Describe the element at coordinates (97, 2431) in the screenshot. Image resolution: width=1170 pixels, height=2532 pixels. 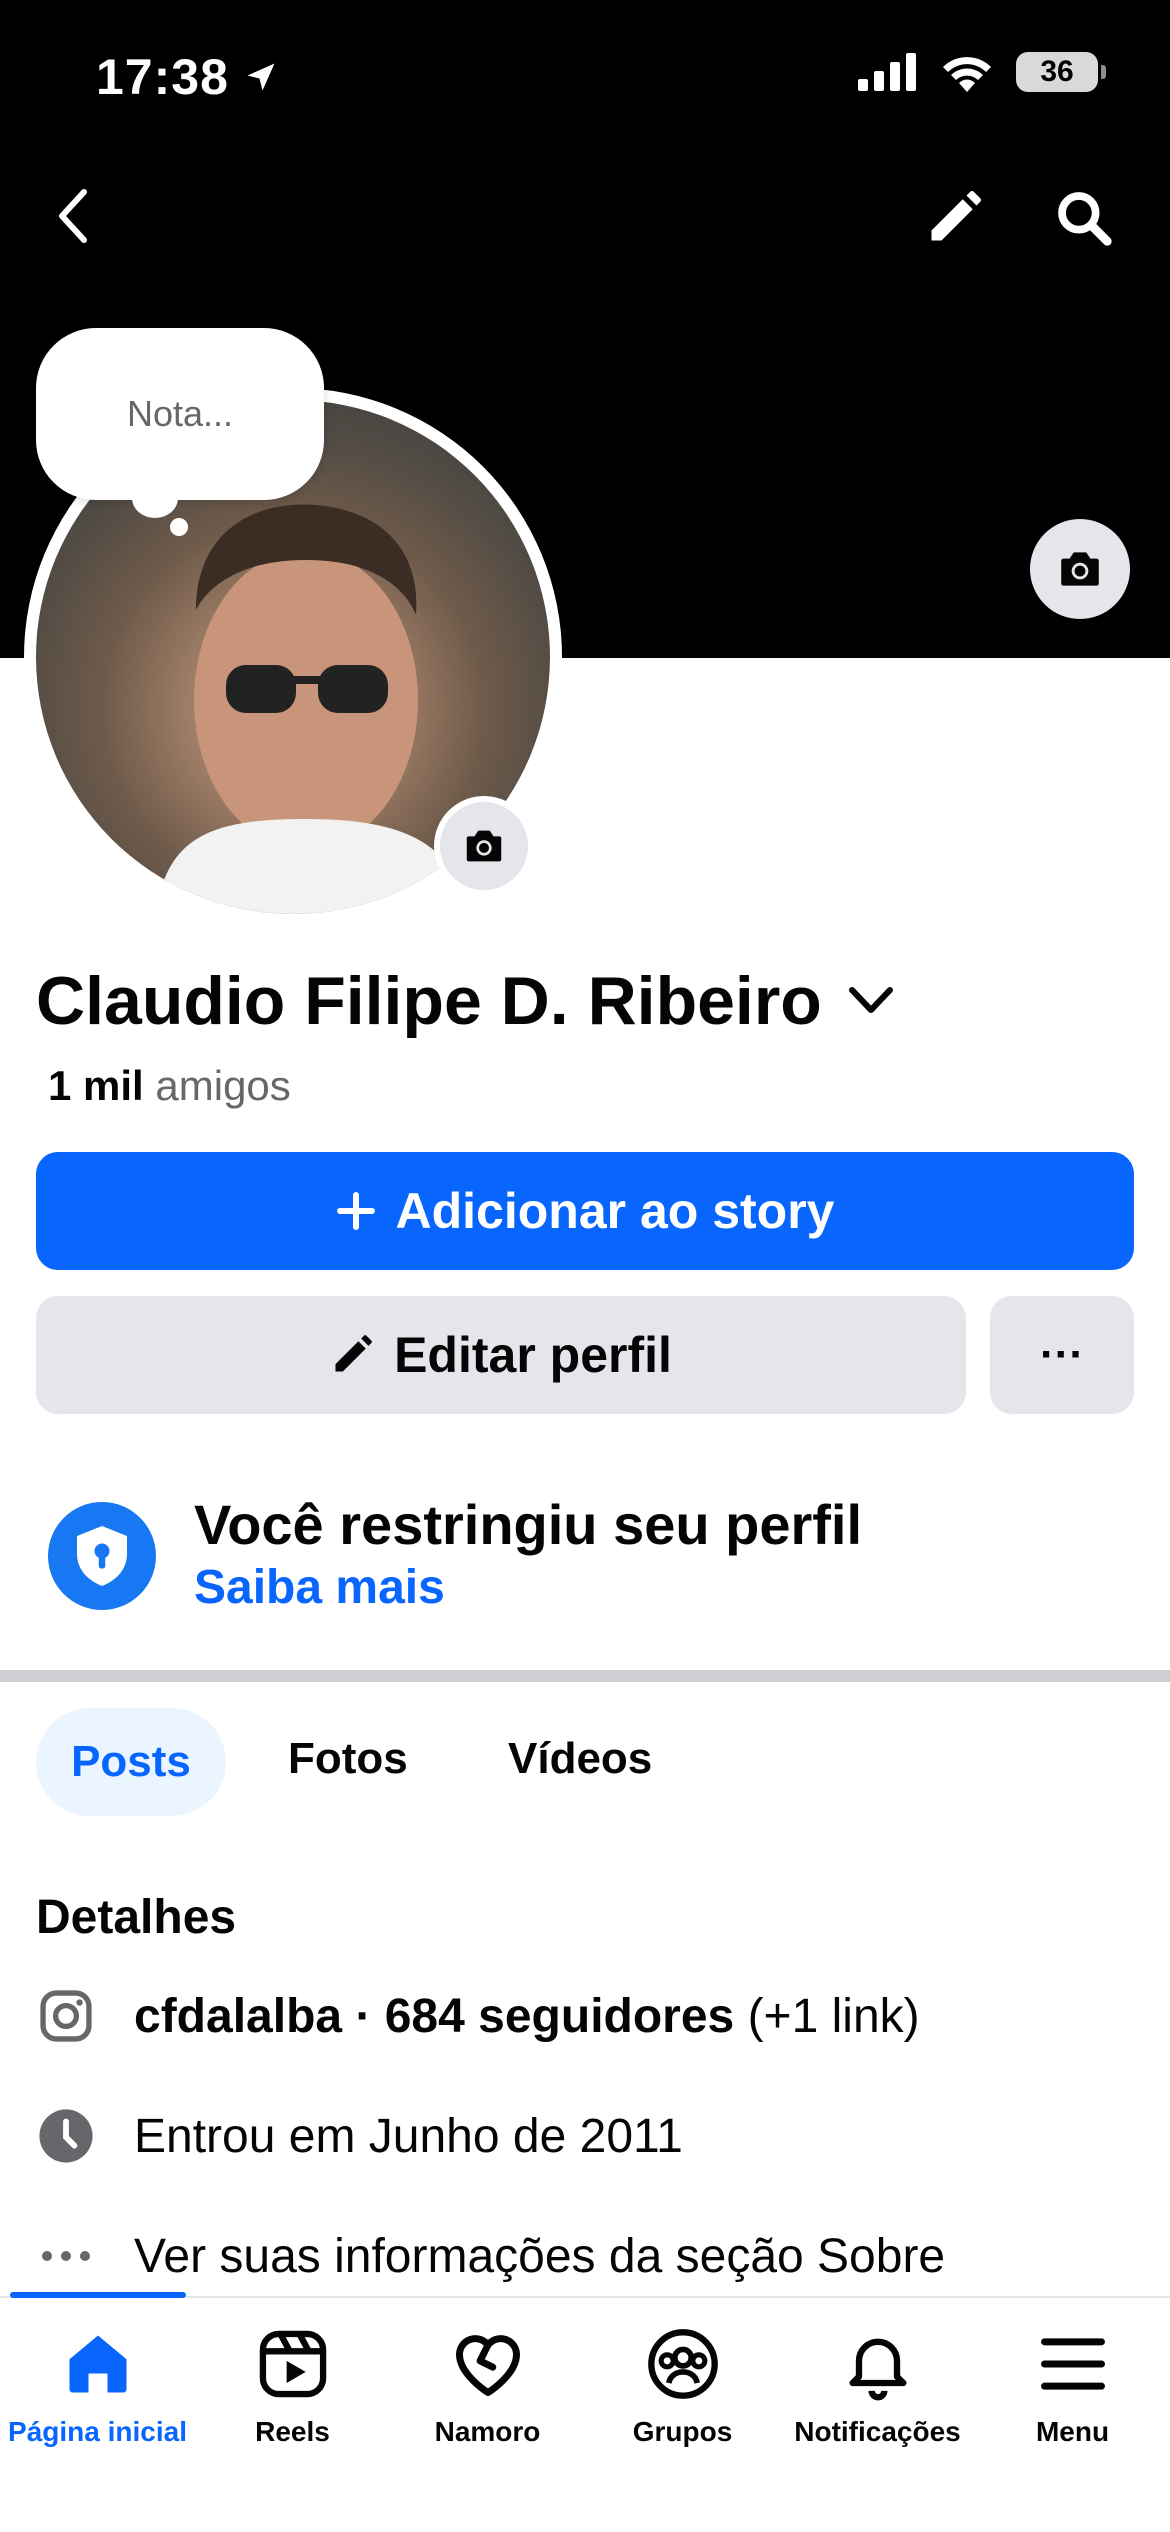
I see `nav-home-label: Página inicial` at that location.